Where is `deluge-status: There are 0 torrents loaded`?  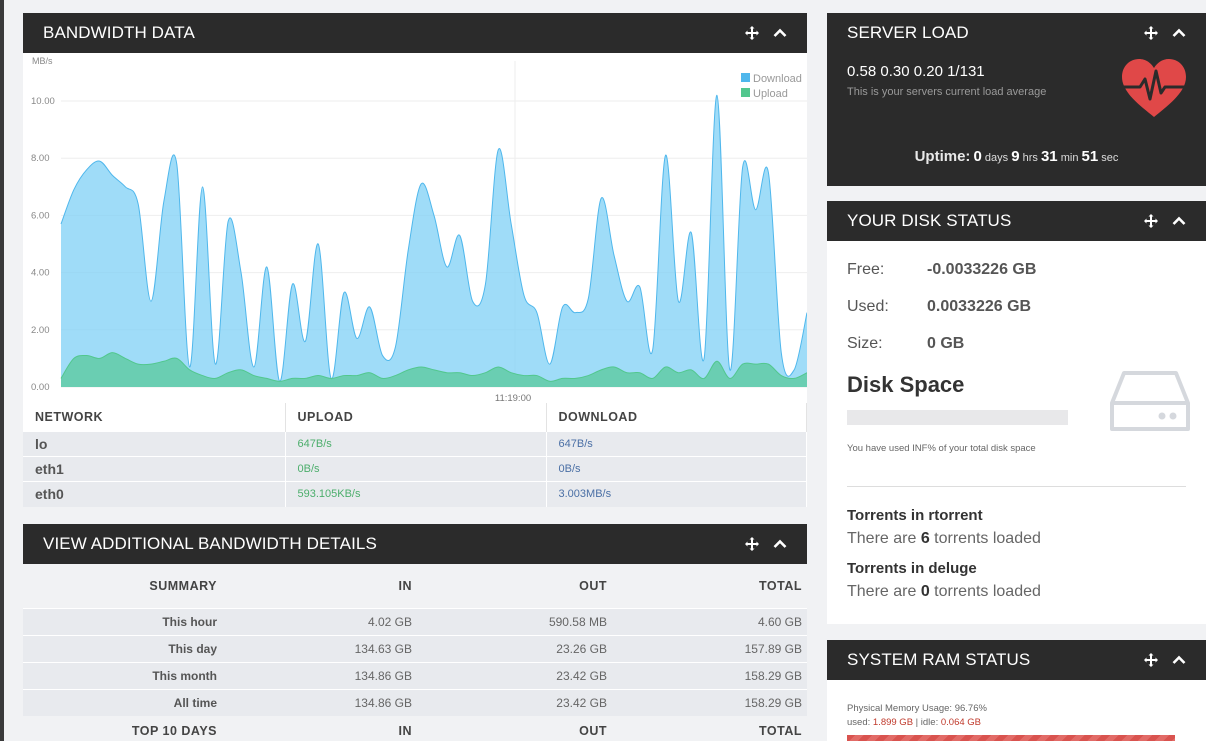 deluge-status: There are 0 torrents loaded is located at coordinates (1016, 592).